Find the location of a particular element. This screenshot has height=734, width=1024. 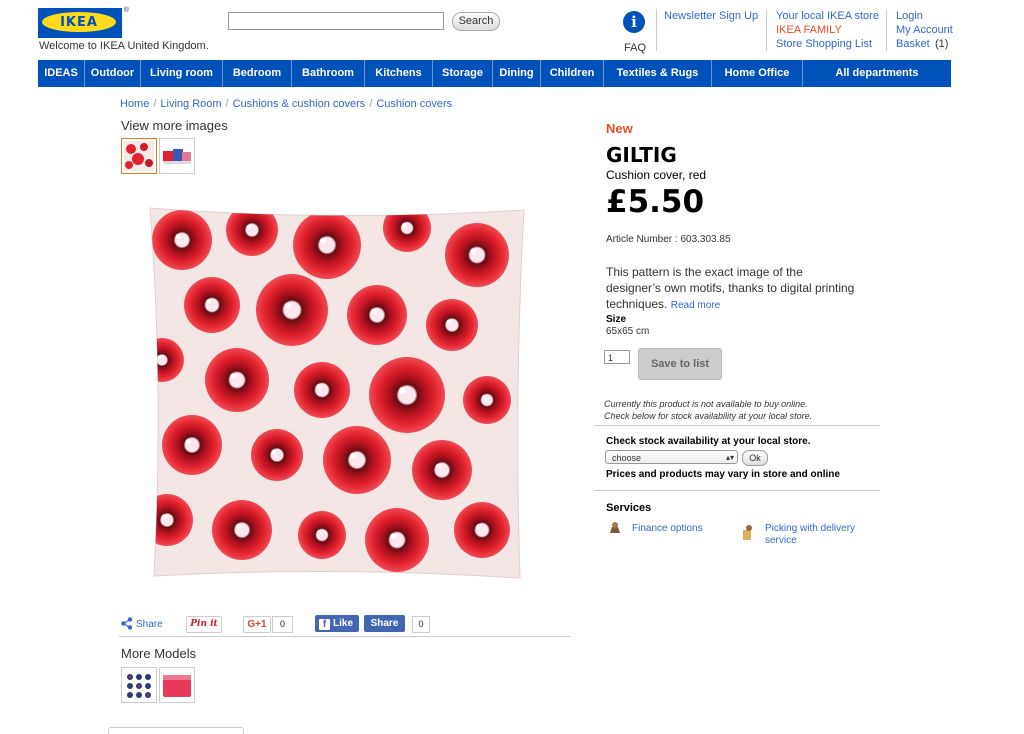

logo-text: IKEA is located at coordinates (79, 22).